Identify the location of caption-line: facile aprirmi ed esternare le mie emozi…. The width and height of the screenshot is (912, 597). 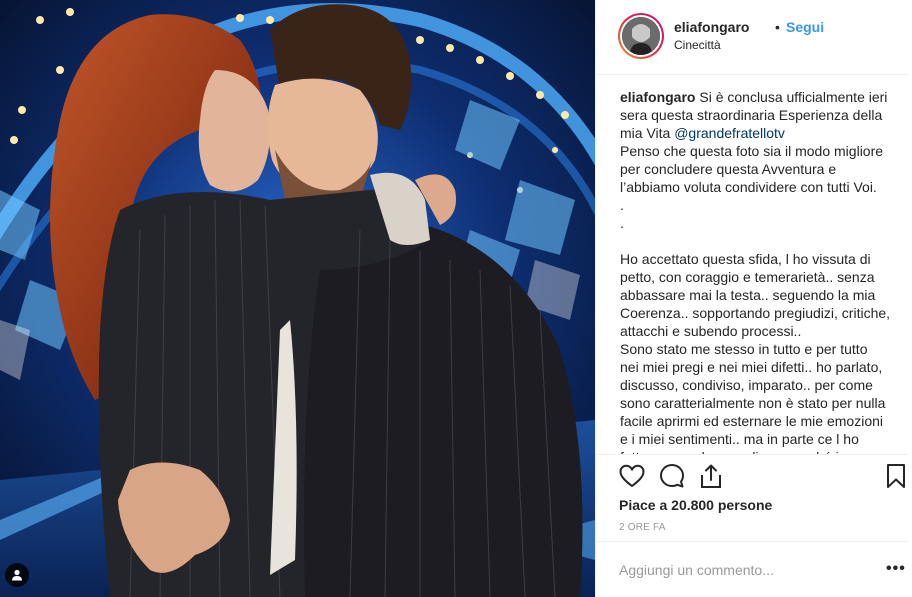
(761, 421).